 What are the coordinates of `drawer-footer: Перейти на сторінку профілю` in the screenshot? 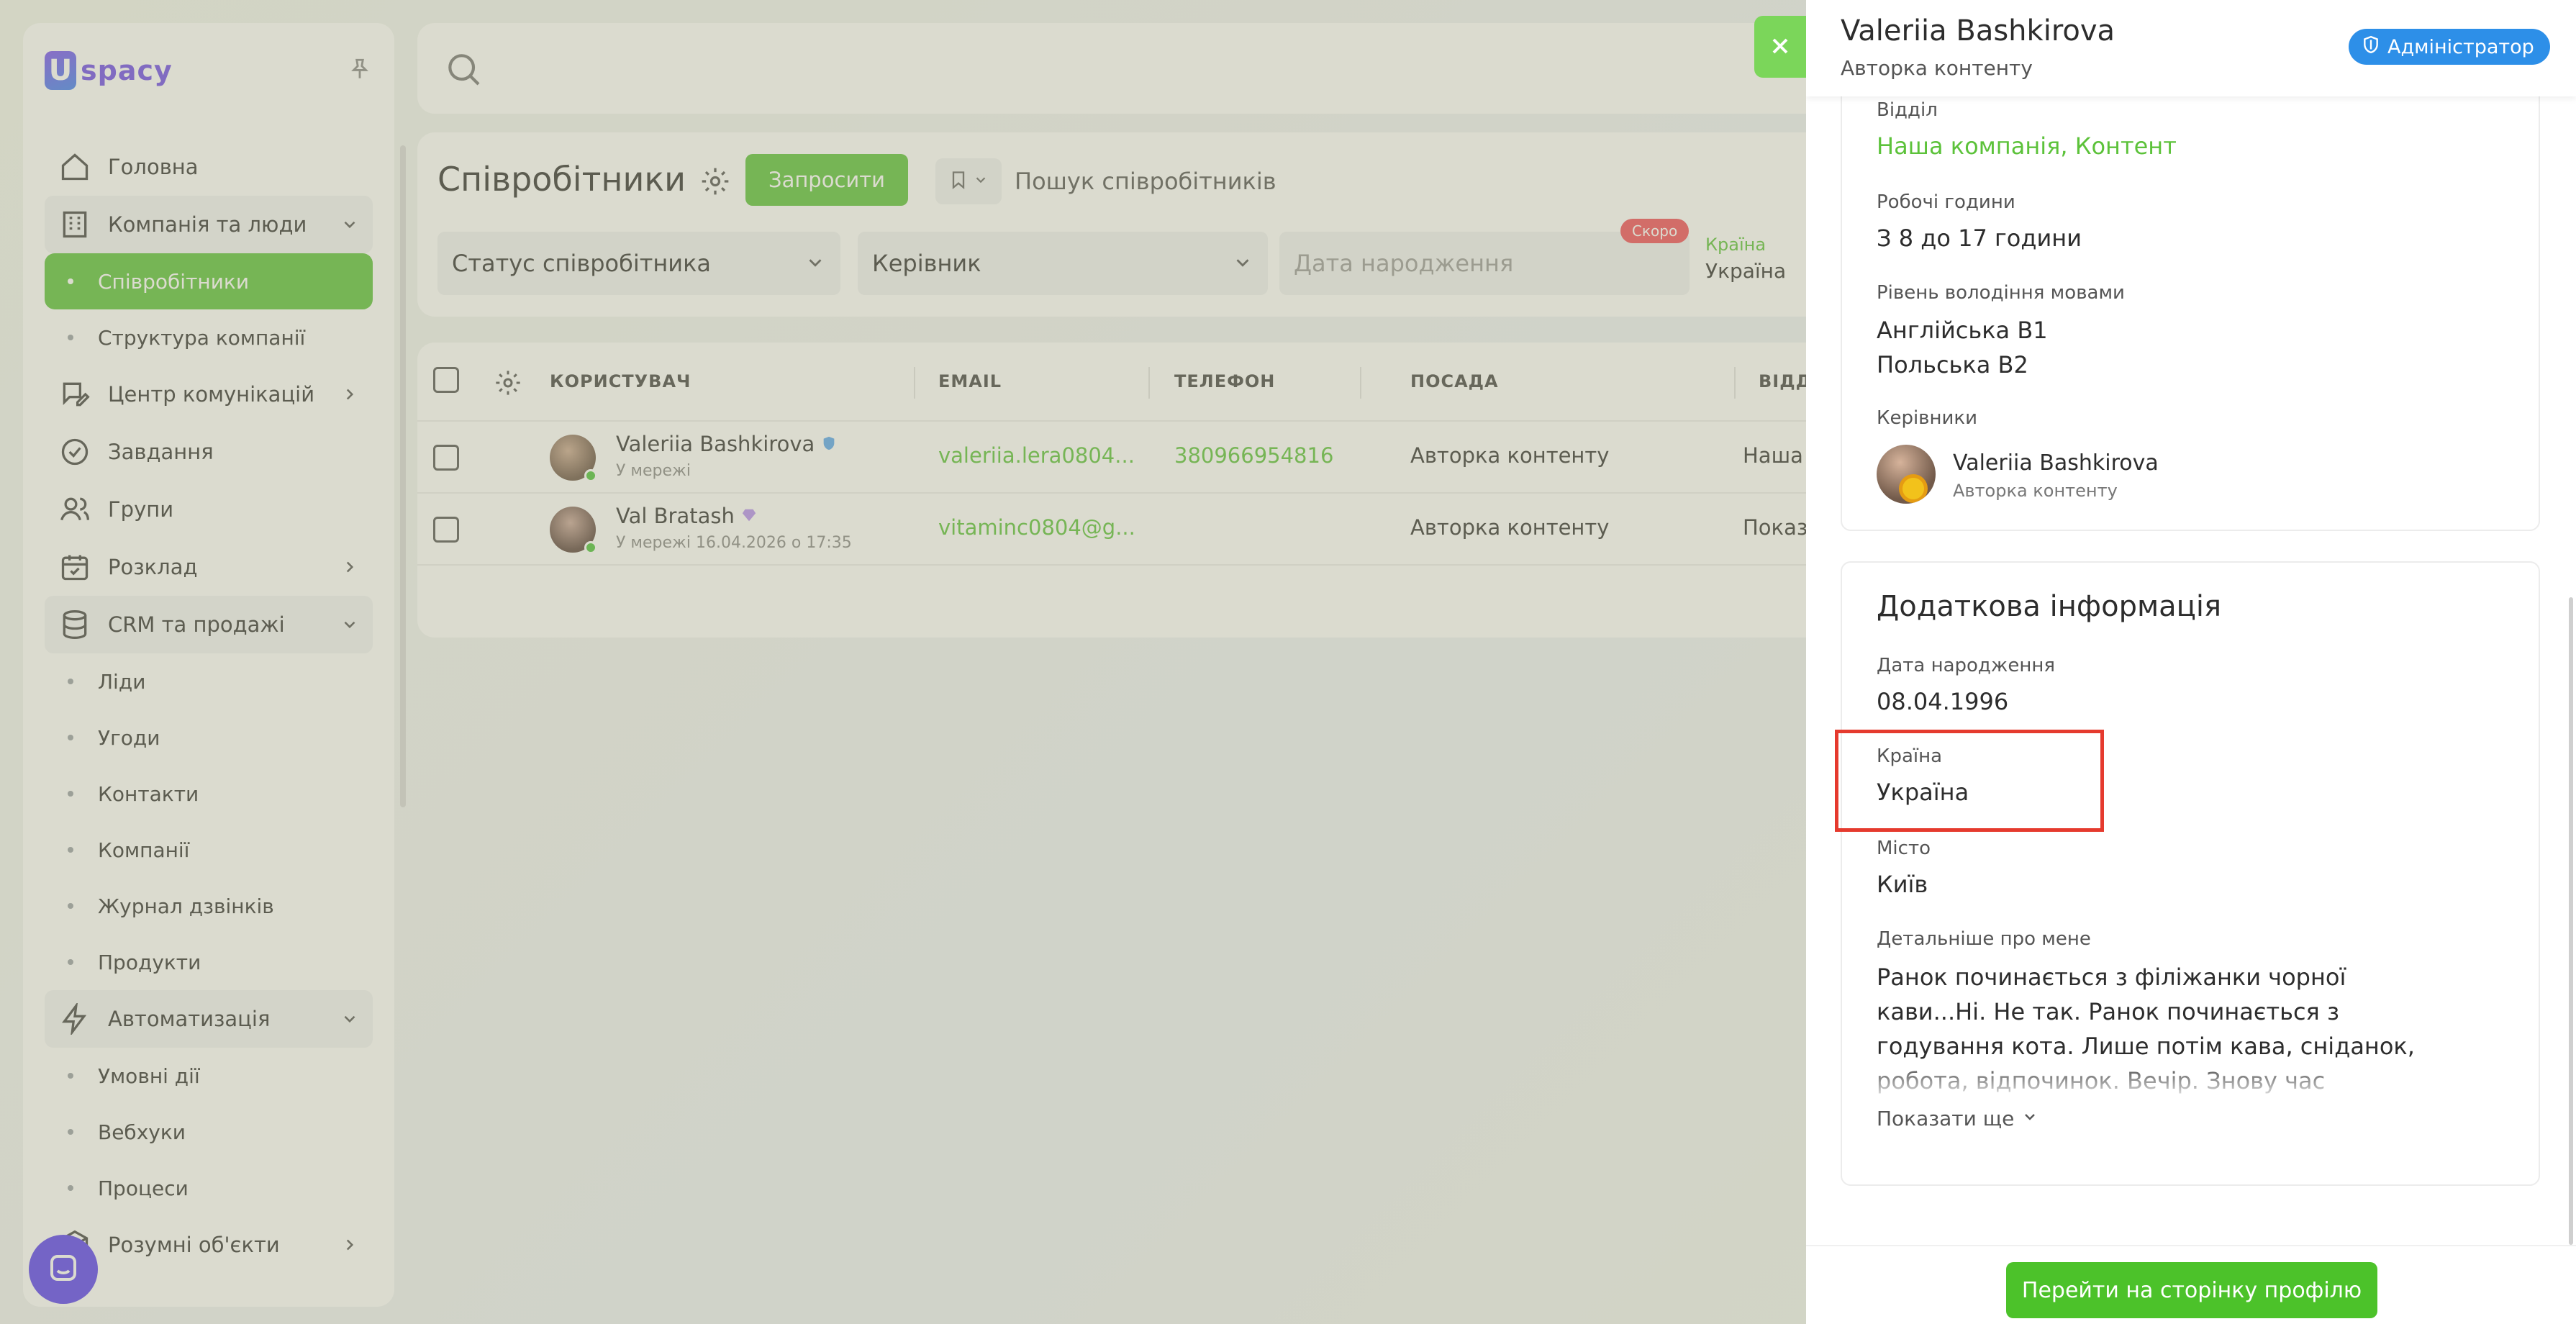 It's located at (2191, 1284).